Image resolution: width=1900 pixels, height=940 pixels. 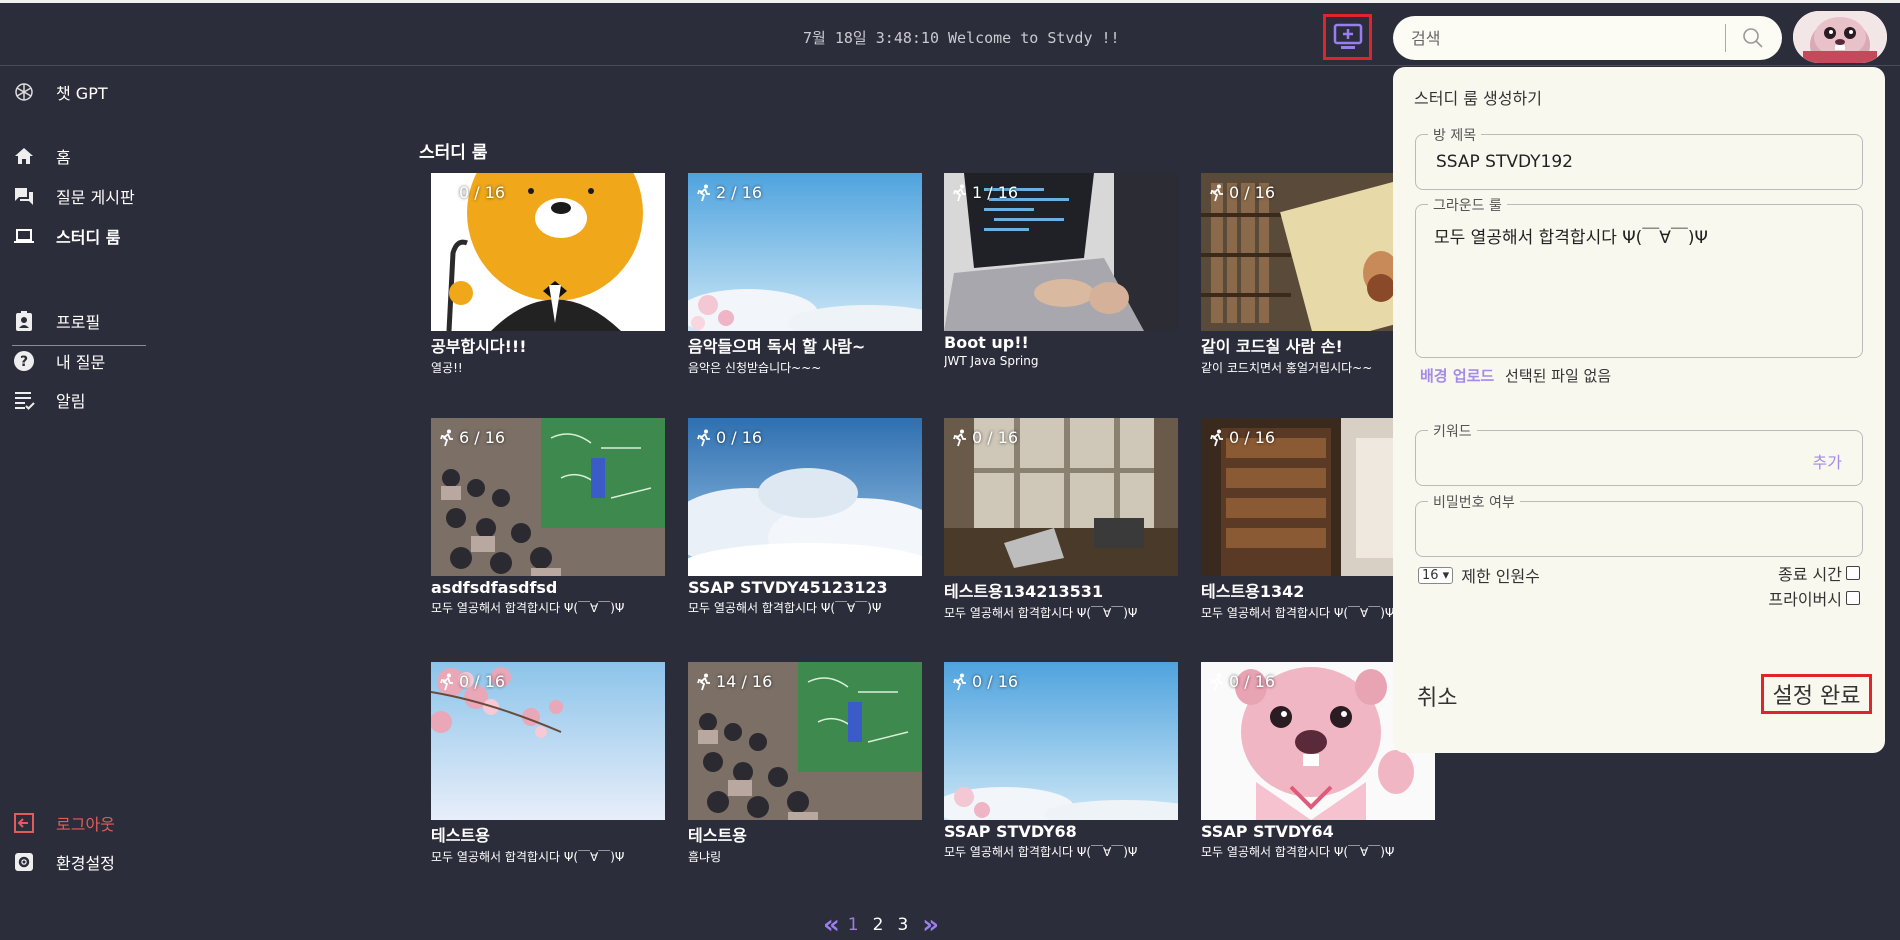 What do you see at coordinates (1474, 502) in the screenshot?
I see `password-label: 비밀번호 여부` at bounding box center [1474, 502].